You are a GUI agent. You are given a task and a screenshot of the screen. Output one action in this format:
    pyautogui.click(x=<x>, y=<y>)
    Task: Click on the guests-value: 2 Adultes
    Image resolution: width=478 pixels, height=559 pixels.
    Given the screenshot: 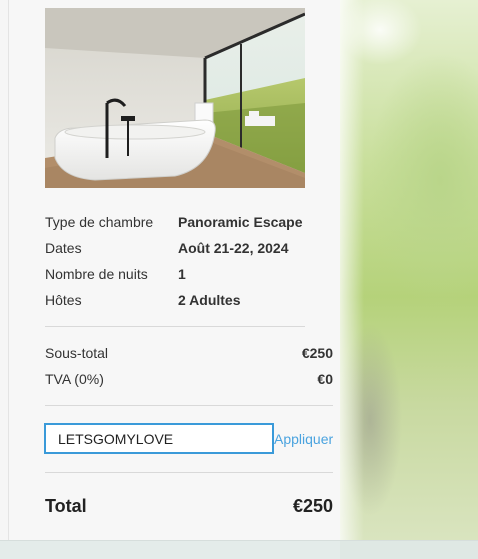 What is the action you would take?
    pyautogui.click(x=209, y=300)
    